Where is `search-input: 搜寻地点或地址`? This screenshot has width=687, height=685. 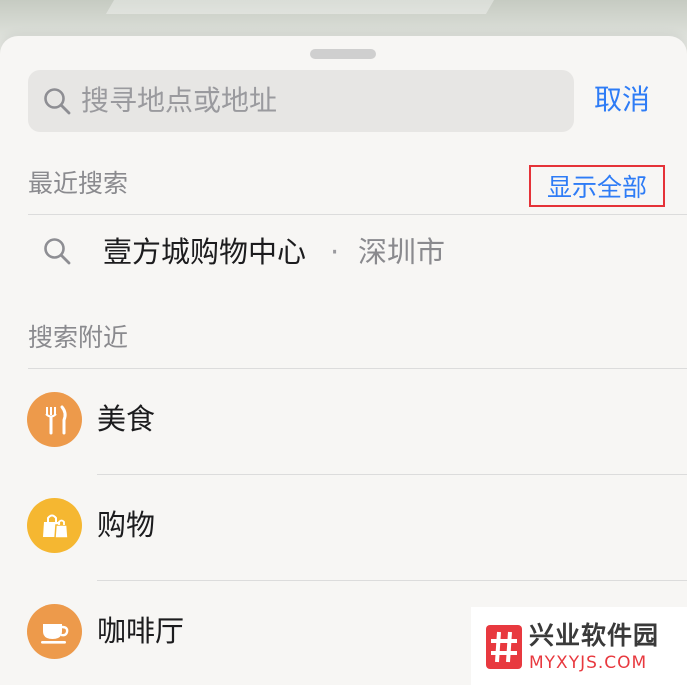
search-input: 搜寻地点或地址 is located at coordinates (301, 101).